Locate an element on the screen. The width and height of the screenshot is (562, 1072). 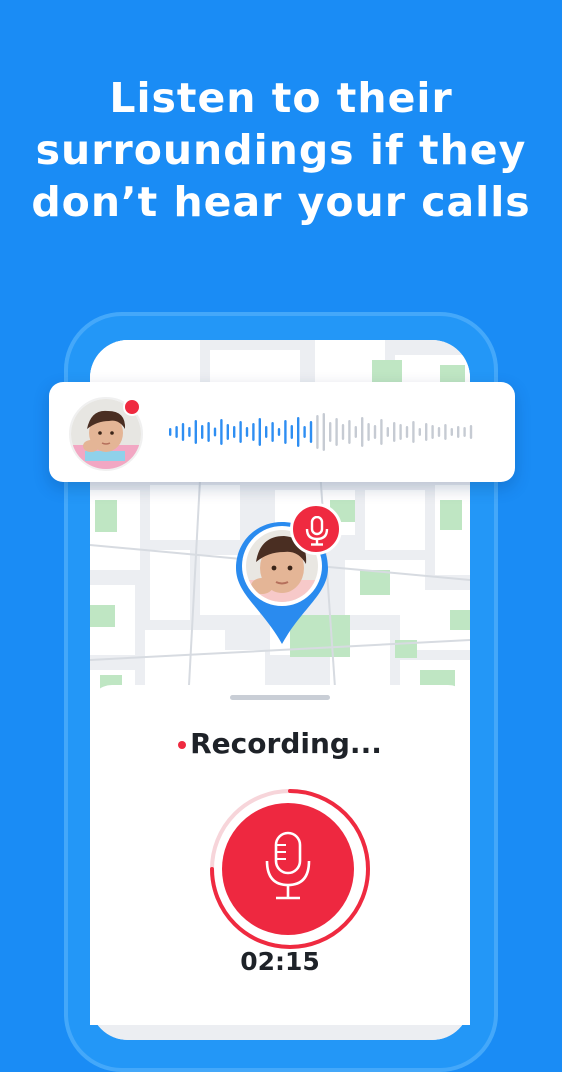
recording-dot is located at coordinates (182, 744).